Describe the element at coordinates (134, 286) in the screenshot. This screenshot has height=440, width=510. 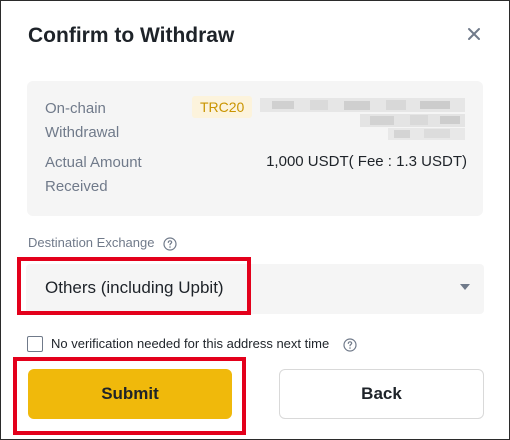
I see `select-highlight-box` at that location.